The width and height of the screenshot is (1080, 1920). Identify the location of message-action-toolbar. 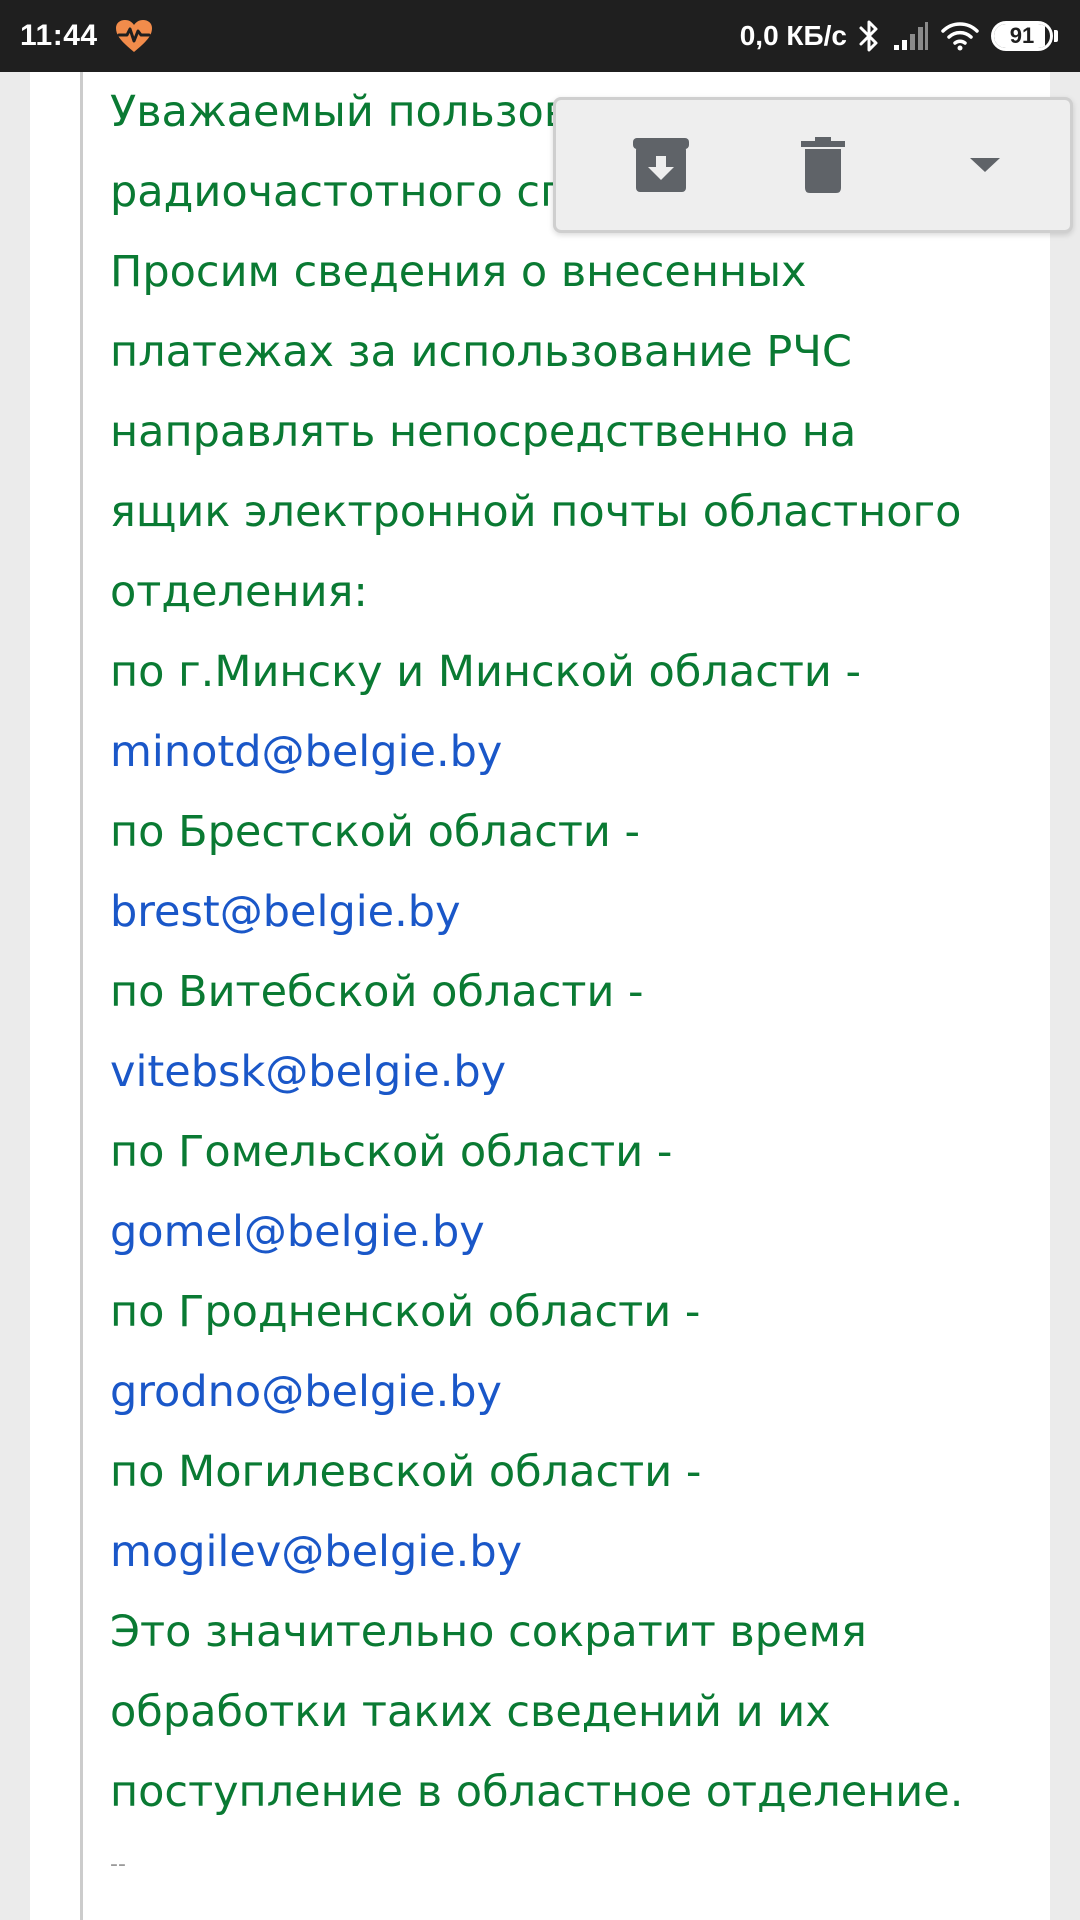
(813, 165).